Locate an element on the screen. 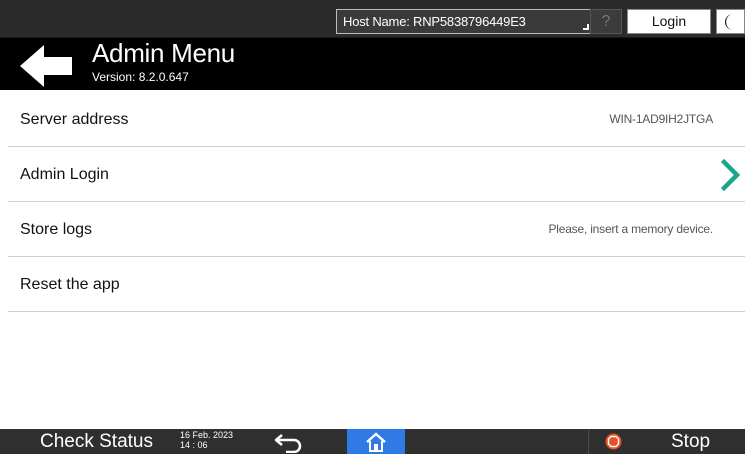 Image resolution: width=745 pixels, height=454 pixels. menu-item-server-address: Server address WIN-1AD9IH2JTGA is located at coordinates (376, 119).